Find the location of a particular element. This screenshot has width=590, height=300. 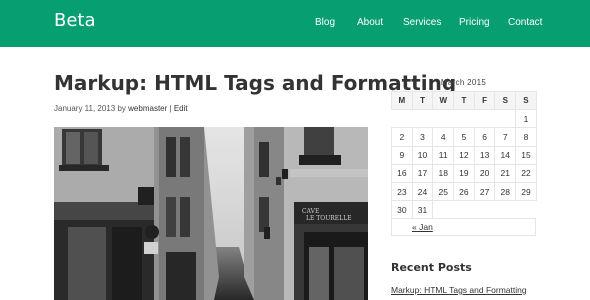

calendar-day: 1 is located at coordinates (526, 119).